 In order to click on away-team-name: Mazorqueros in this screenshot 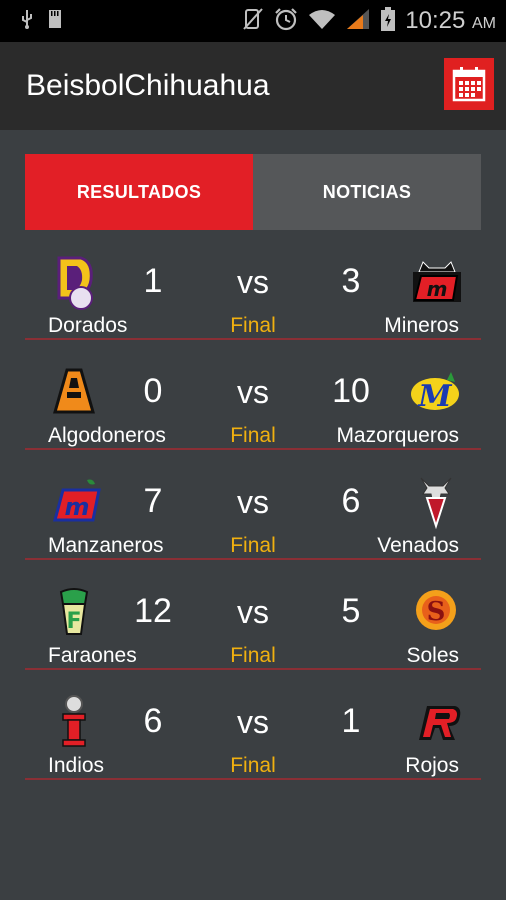, I will do `click(397, 435)`.